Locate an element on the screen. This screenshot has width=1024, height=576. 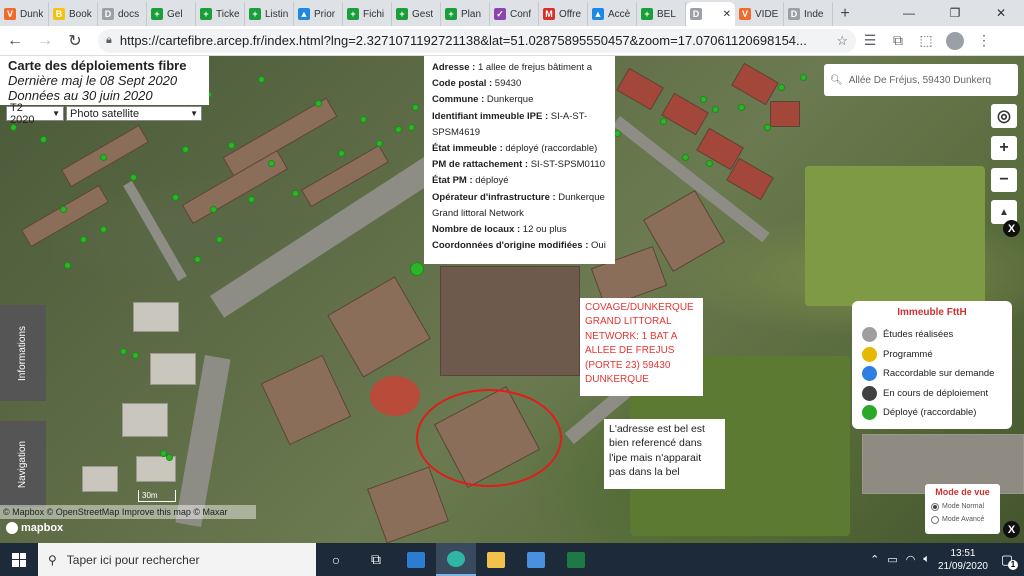
start-button is located at coordinates (19, 559).